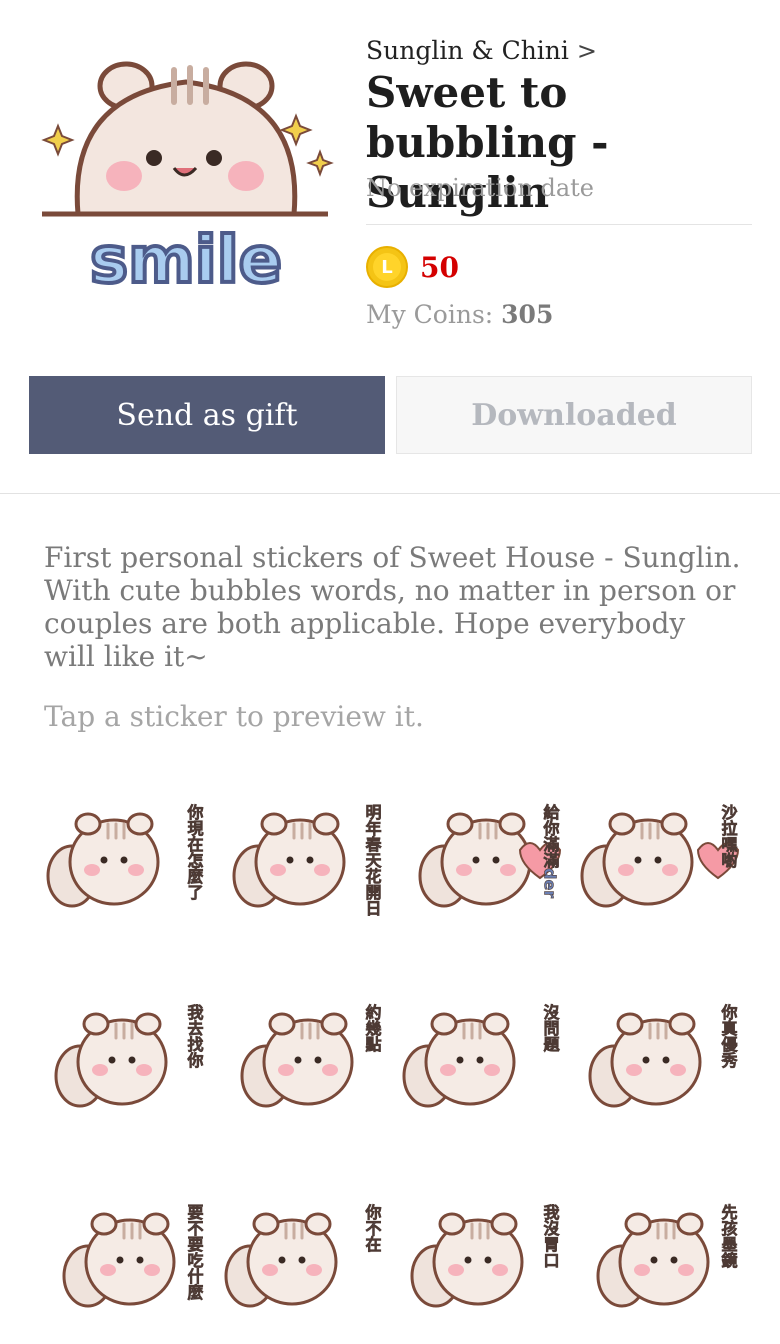  I want to click on sticker-thumbnail: 你真優秀, so click(663, 1060).